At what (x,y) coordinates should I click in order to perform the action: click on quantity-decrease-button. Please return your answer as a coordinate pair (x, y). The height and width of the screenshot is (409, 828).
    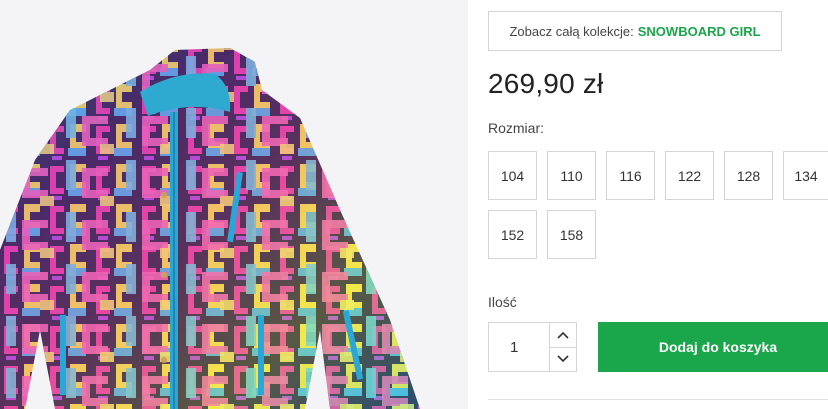
    Looking at the image, I should click on (563, 359).